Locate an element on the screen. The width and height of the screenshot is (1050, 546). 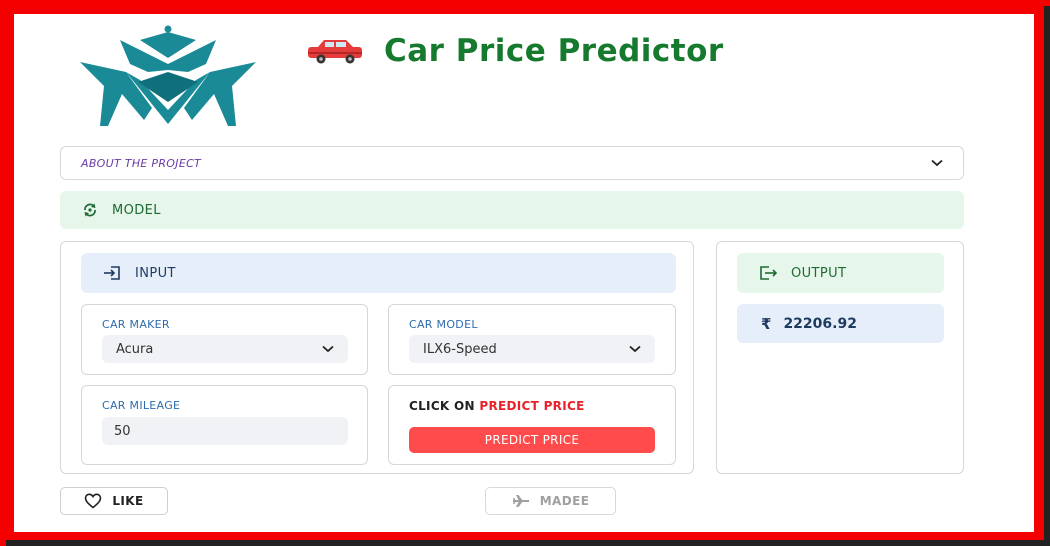
car-mileage-label: CAR MILEAGE is located at coordinates (141, 405).